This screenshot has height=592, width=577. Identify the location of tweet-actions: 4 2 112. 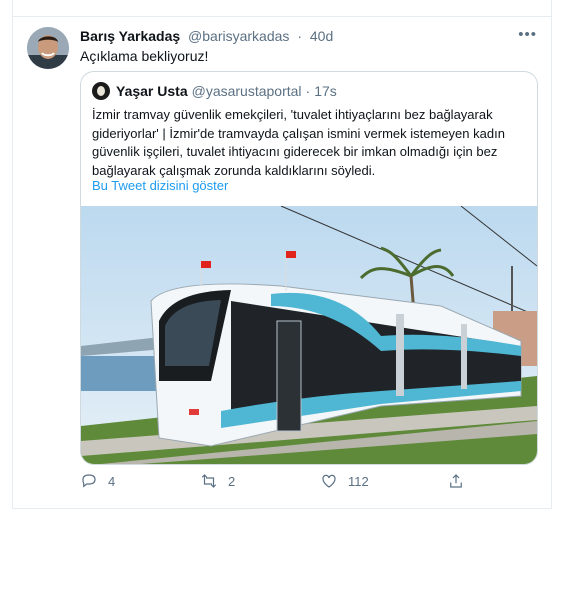
(308, 482).